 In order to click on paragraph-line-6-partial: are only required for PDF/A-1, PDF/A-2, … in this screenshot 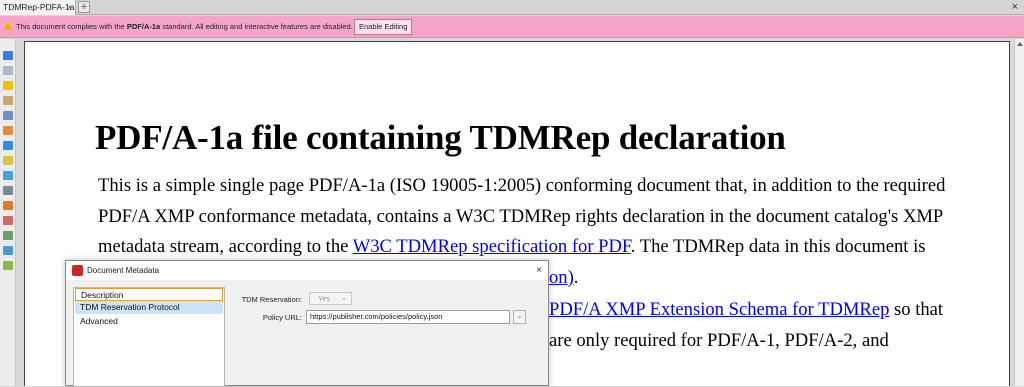, I will do `click(719, 340)`.